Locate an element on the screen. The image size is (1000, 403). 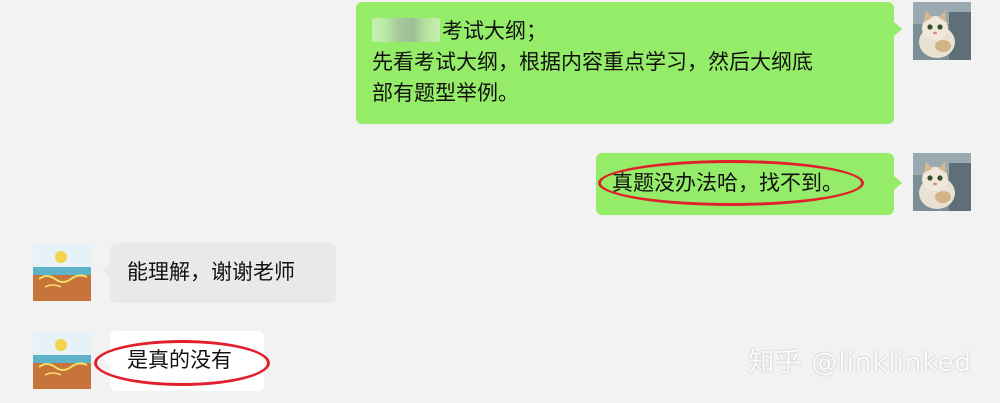
message-text: 能理解，谢谢老师 is located at coordinates (211, 272).